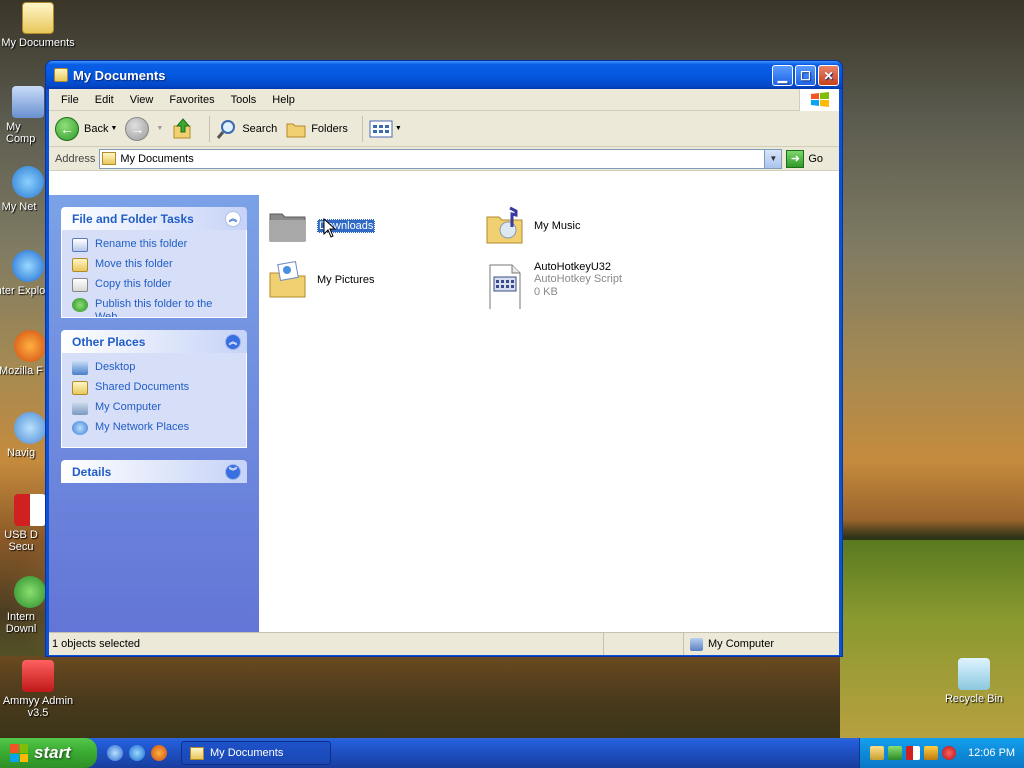  I want to click on menu-help: Help, so click(283, 100).